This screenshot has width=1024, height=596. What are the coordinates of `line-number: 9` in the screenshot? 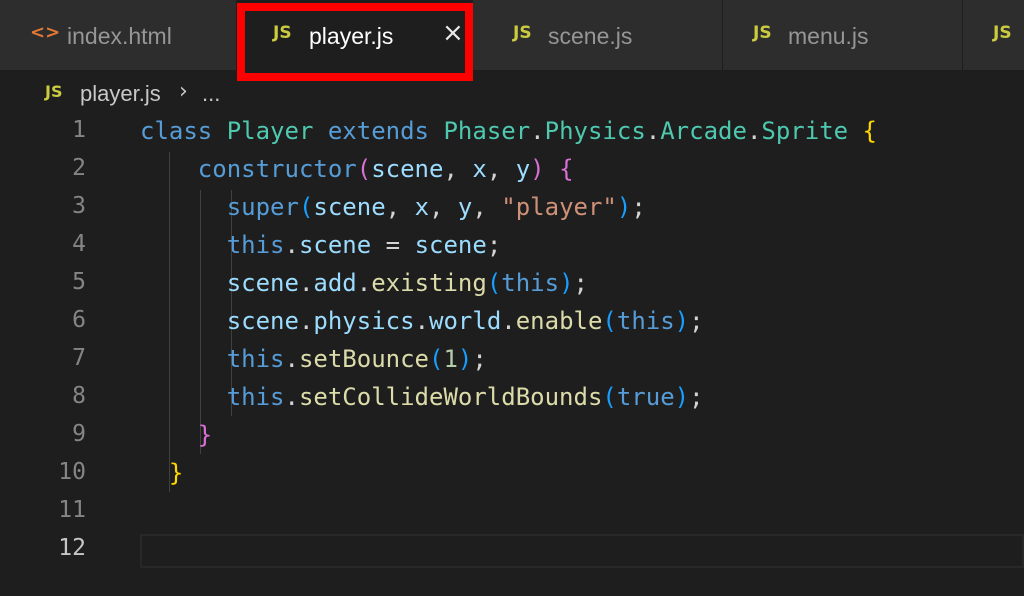 It's located at (79, 434).